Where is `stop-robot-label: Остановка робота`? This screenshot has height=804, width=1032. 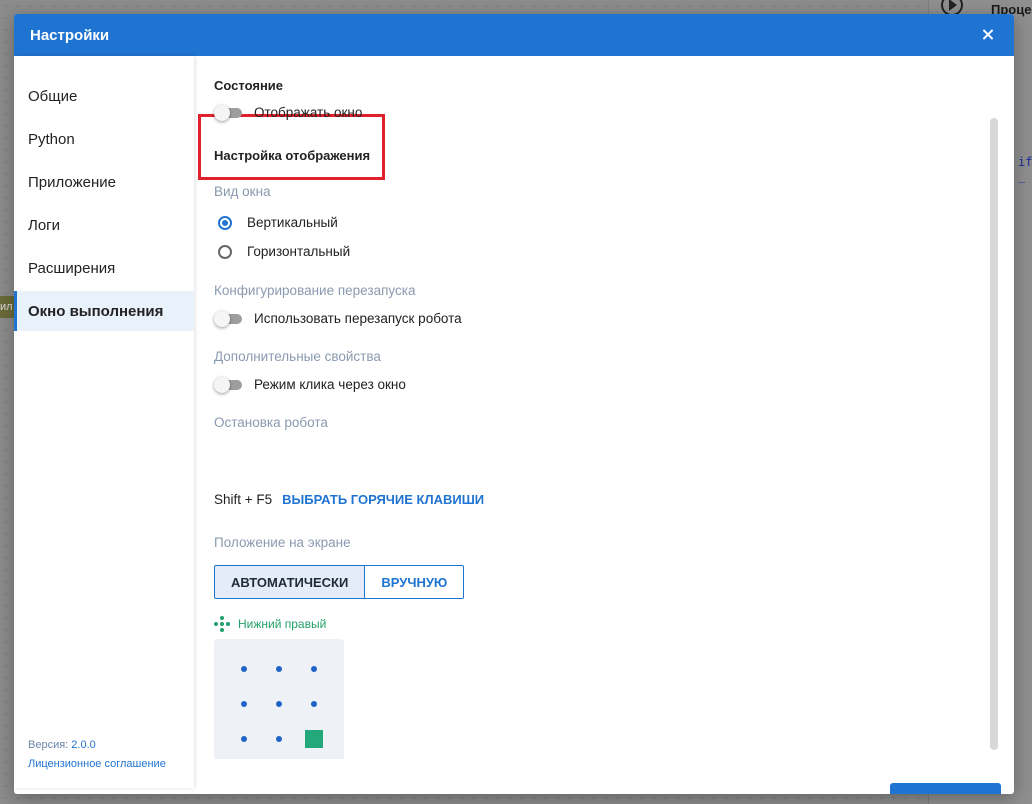
stop-robot-label: Остановка робота is located at coordinates (271, 422).